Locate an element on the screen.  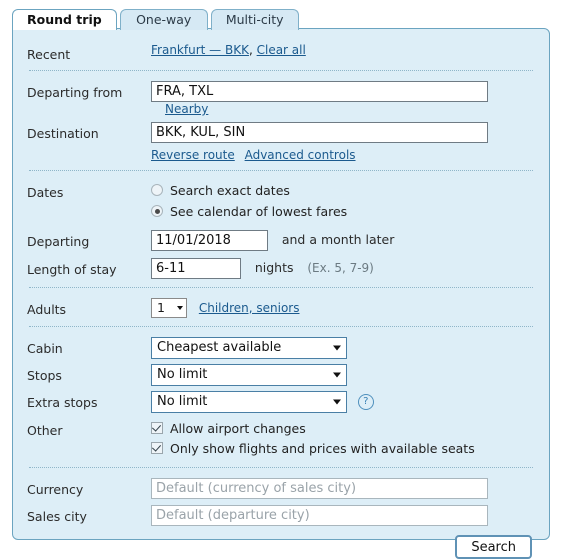
extra-stops-field: No limit ? is located at coordinates (343, 402).